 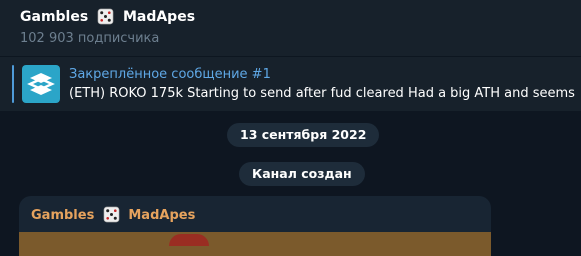 I want to click on message-image, so click(x=255, y=244).